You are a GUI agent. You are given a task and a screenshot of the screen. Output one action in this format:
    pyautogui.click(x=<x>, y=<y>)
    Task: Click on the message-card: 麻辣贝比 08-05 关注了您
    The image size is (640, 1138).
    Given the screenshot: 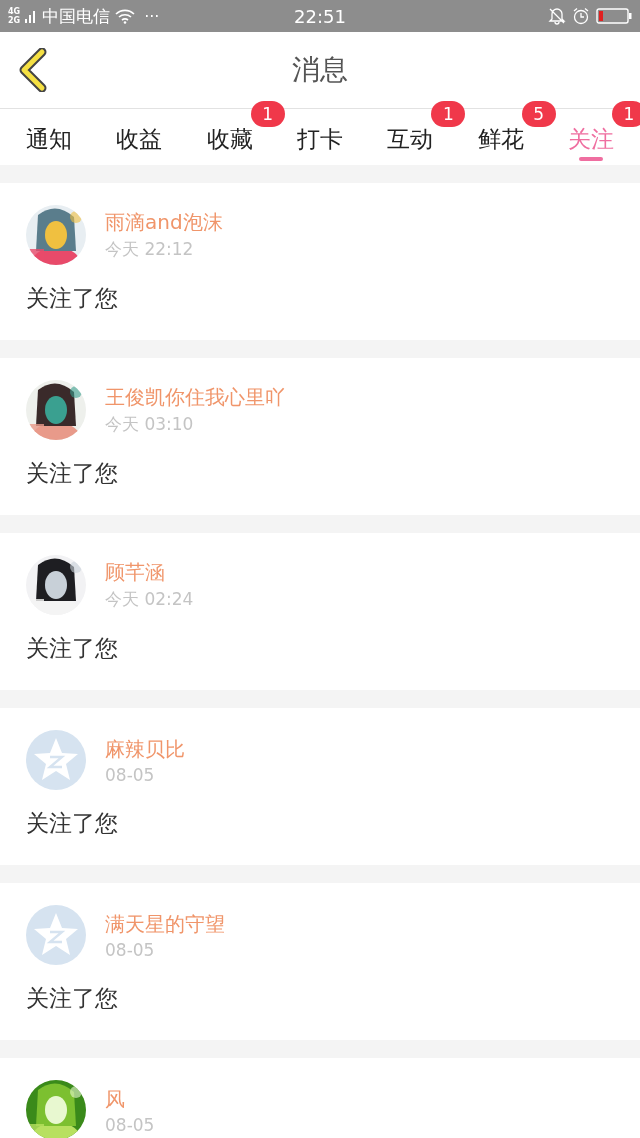 What is the action you would take?
    pyautogui.click(x=320, y=786)
    